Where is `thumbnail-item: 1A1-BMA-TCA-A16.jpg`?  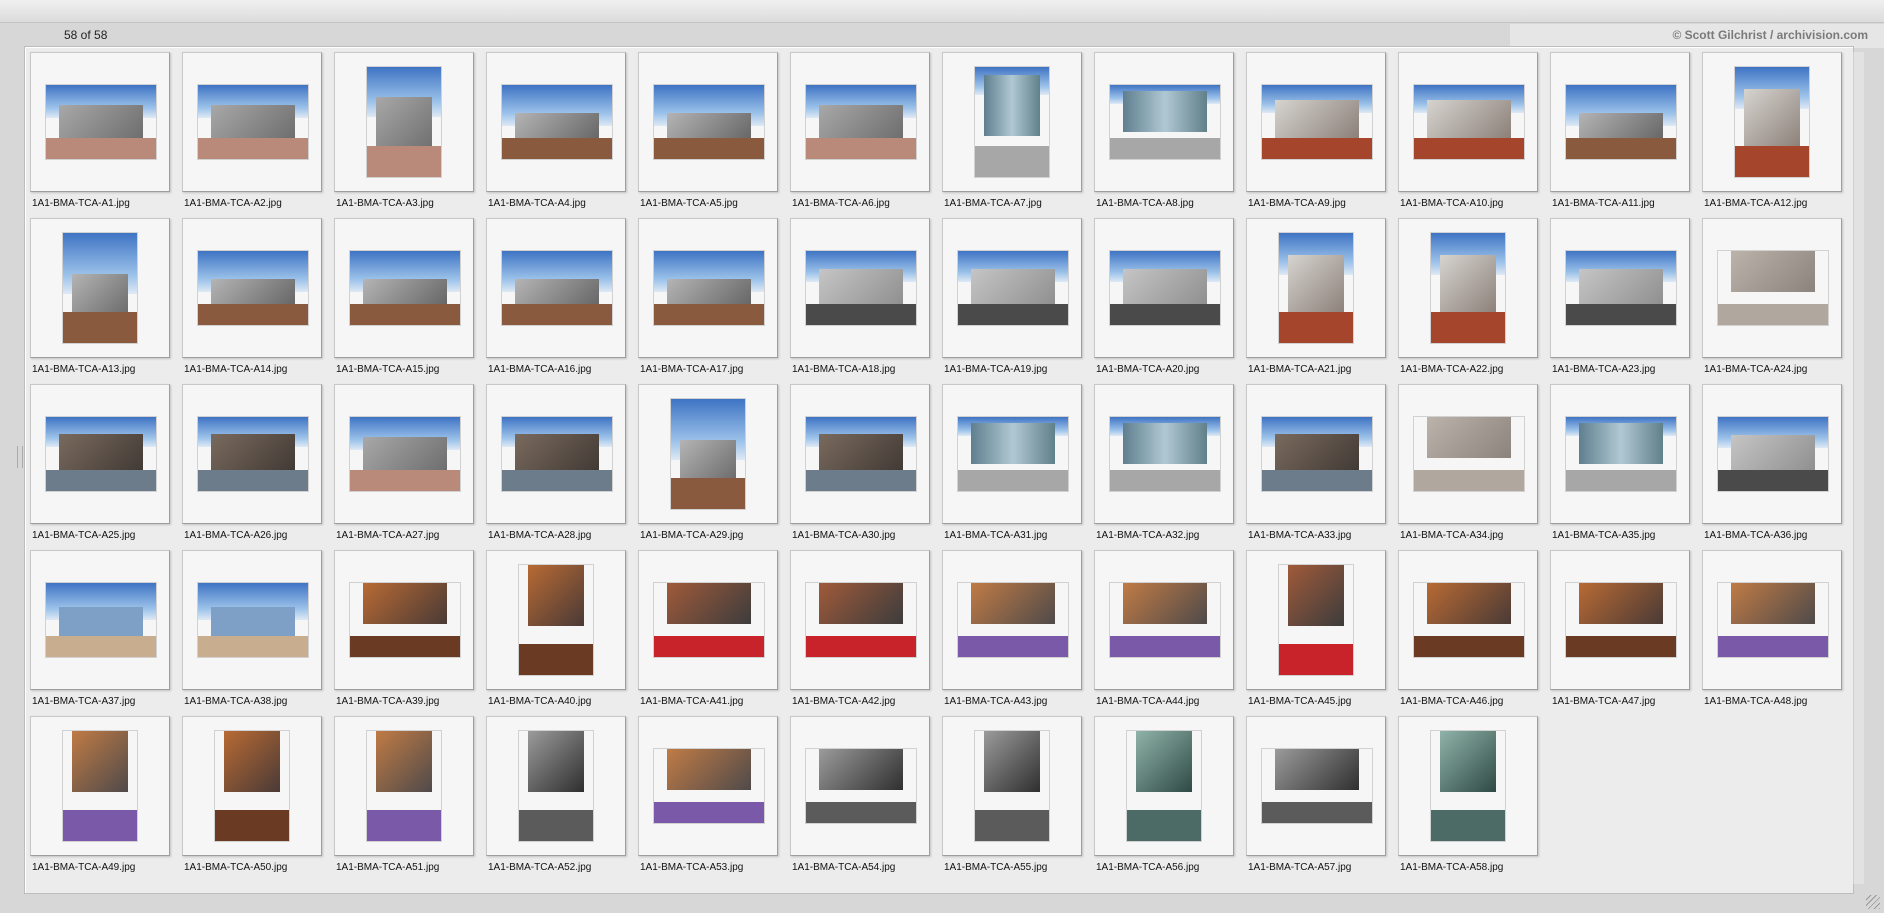 thumbnail-item: 1A1-BMA-TCA-A16.jpg is located at coordinates (556, 301).